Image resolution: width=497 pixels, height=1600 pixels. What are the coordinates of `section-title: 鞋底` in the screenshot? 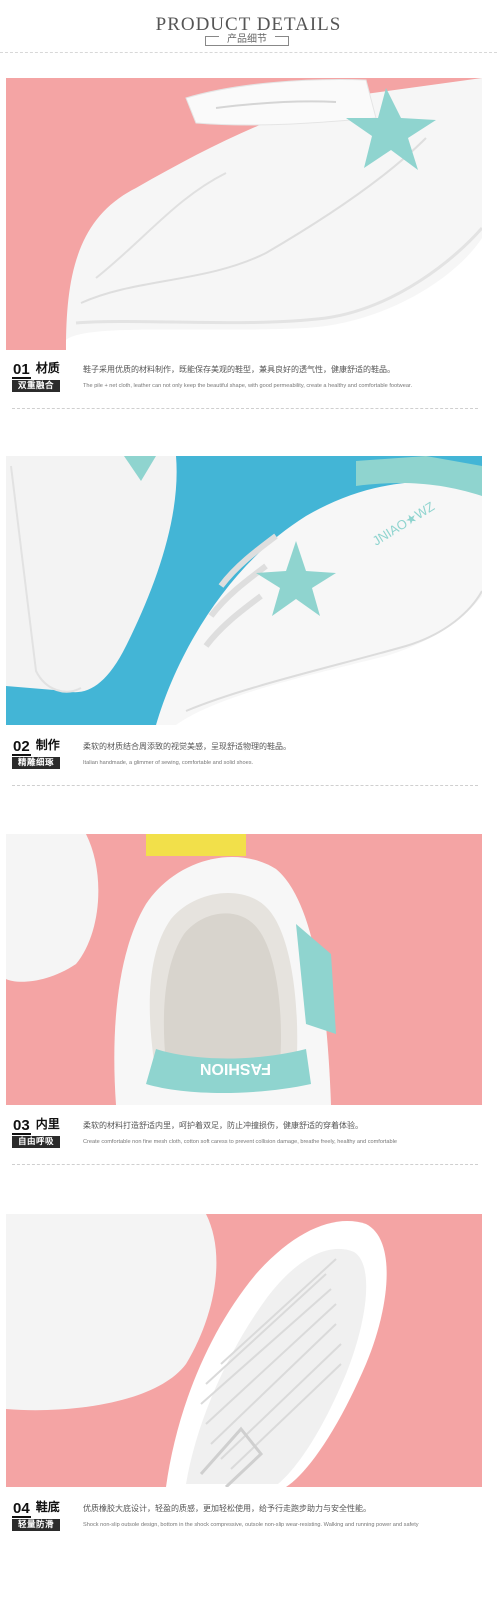 It's located at (47, 1507).